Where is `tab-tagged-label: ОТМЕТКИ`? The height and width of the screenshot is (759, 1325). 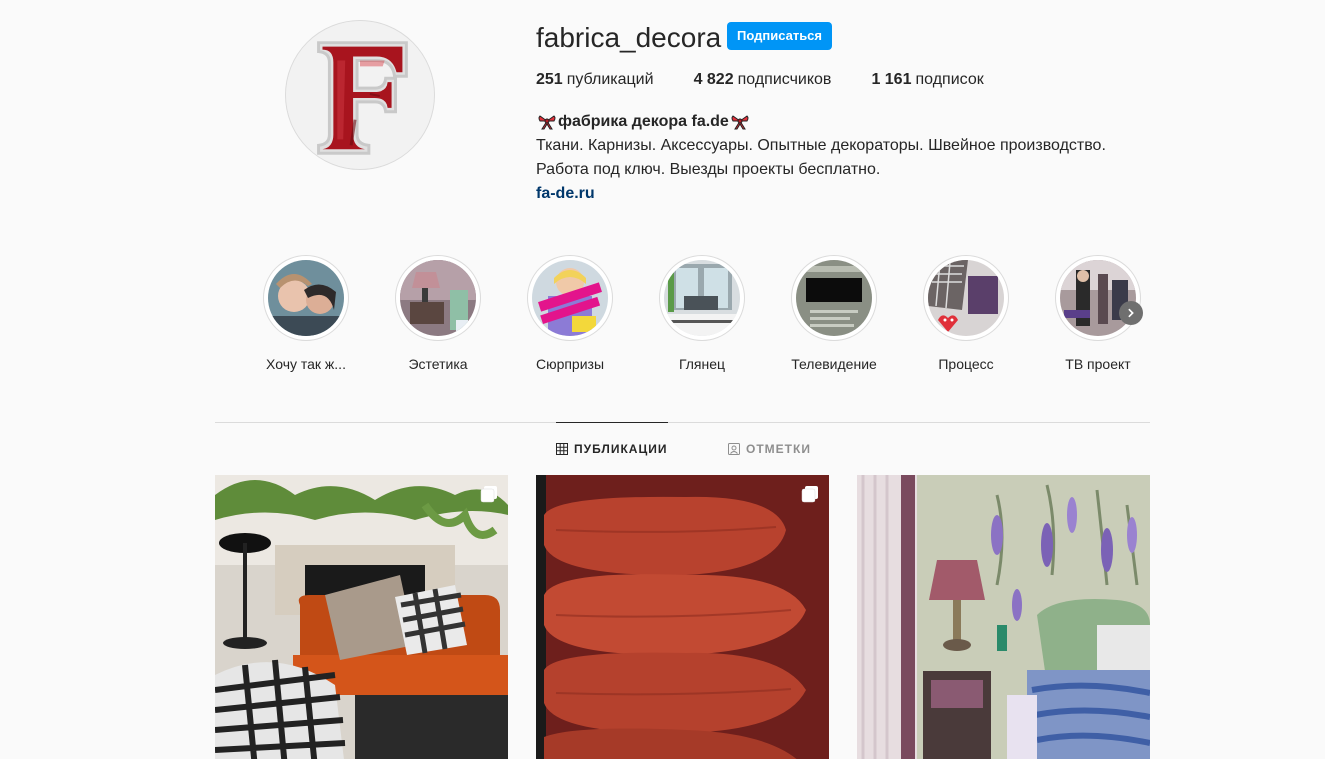
tab-tagged-label: ОТМЕТКИ is located at coordinates (778, 448).